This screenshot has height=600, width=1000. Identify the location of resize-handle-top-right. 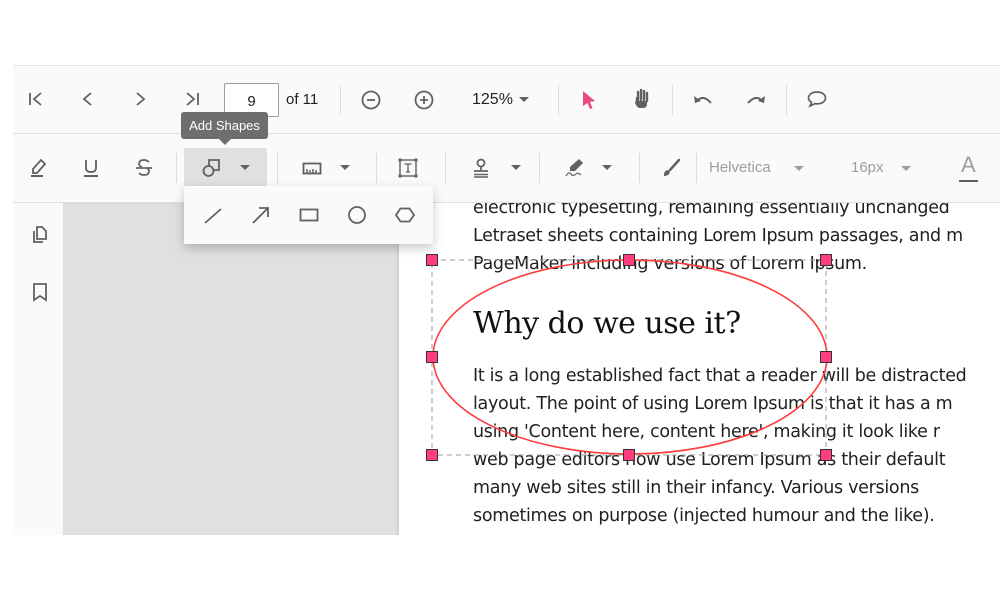
(826, 260).